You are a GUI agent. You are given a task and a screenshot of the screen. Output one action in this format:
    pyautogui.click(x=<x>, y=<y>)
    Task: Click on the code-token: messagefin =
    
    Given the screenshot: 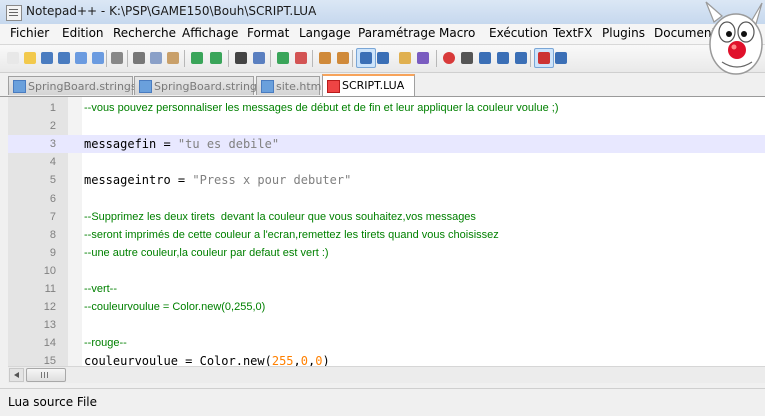 What is the action you would take?
    pyautogui.click(x=131, y=144)
    